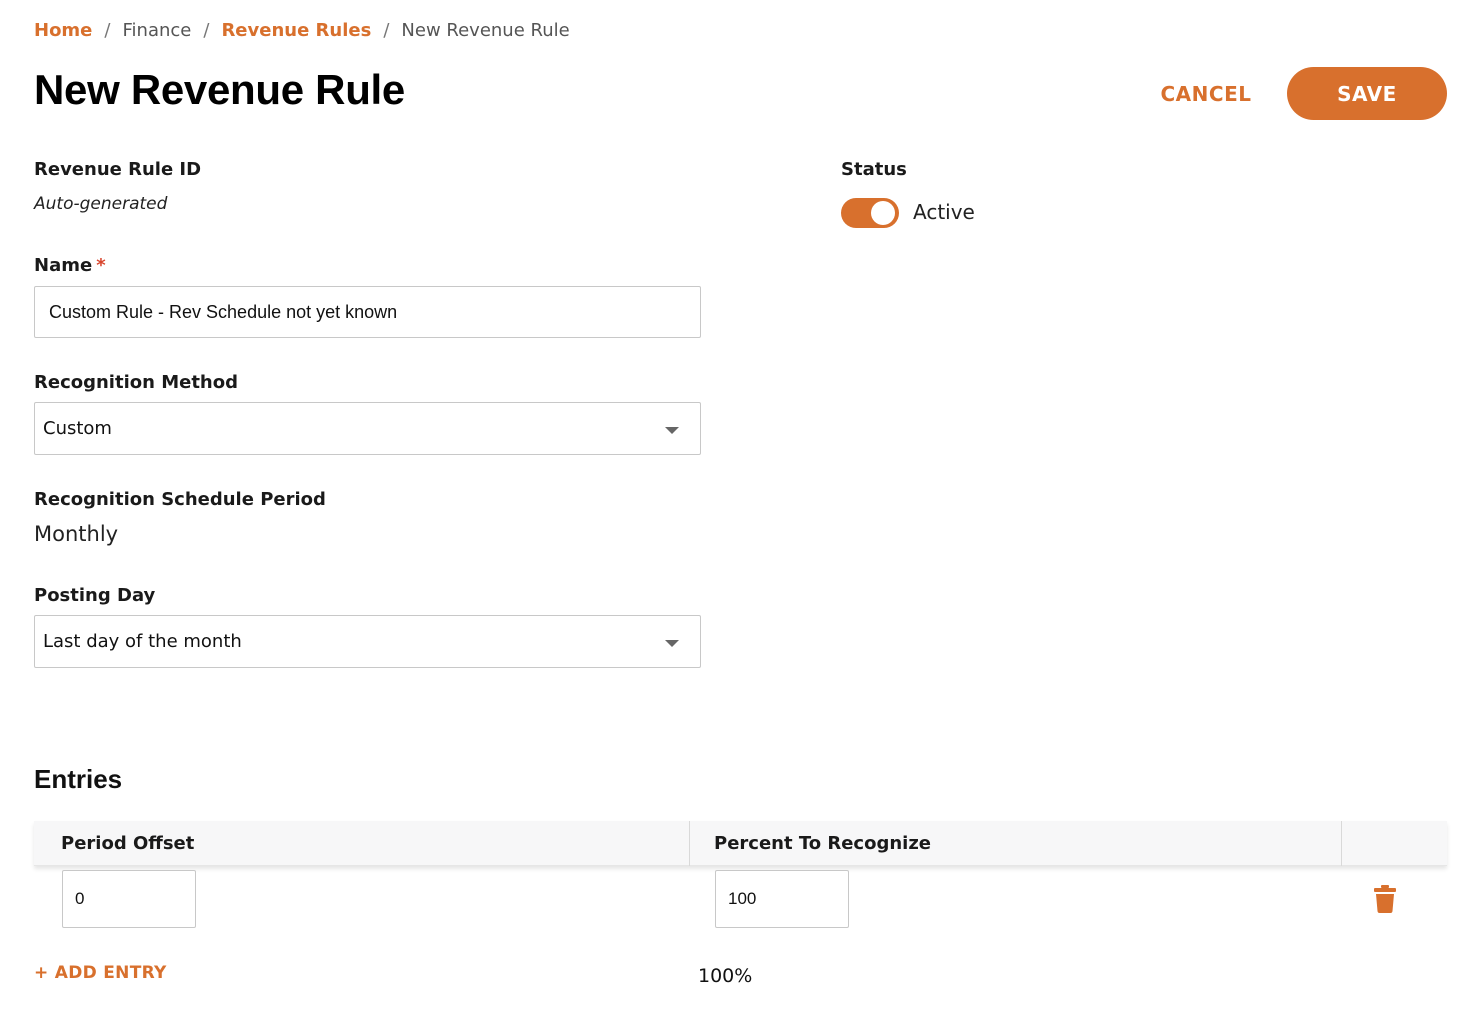  What do you see at coordinates (77, 428) in the screenshot?
I see `recognition-method-value: Custom` at bounding box center [77, 428].